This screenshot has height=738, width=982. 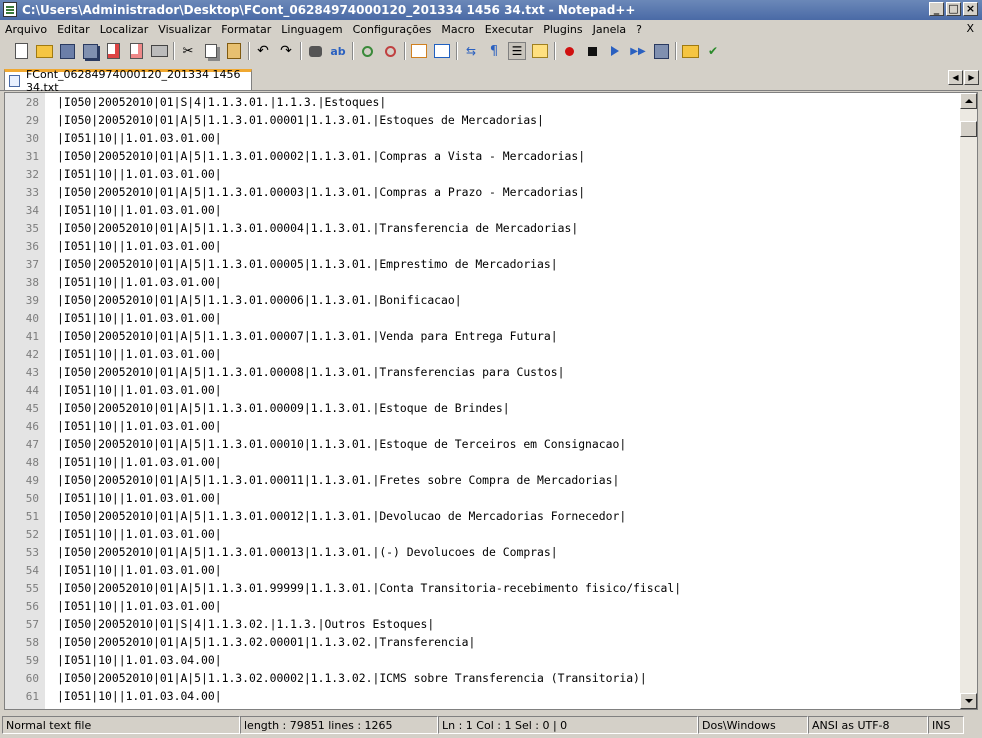 I want to click on editor-line: 40 |I051|10||1.01.03.01.00|, so click(x=482, y=318).